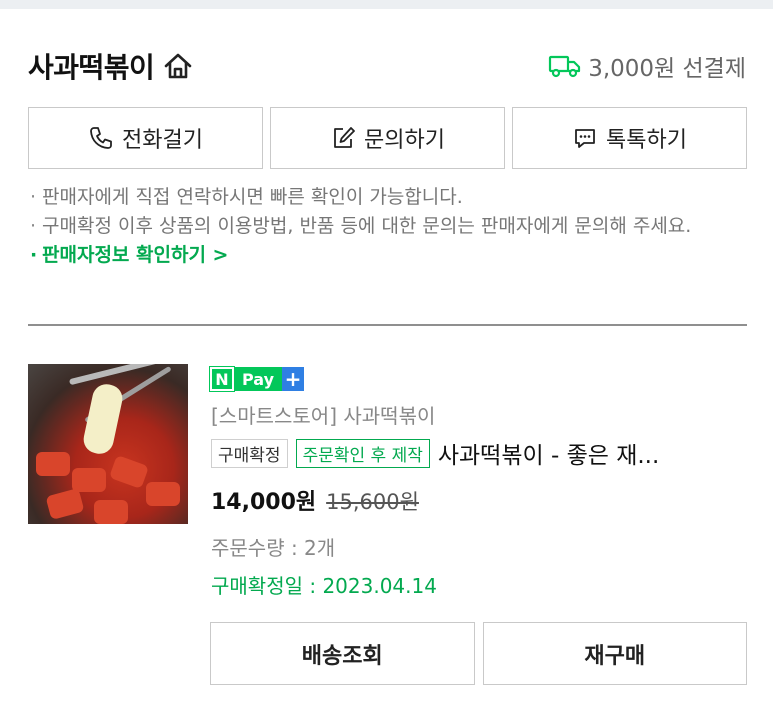 This screenshot has height=716, width=773. I want to click on badge-made-to-order: 주문확인 후 제작, so click(362, 453).